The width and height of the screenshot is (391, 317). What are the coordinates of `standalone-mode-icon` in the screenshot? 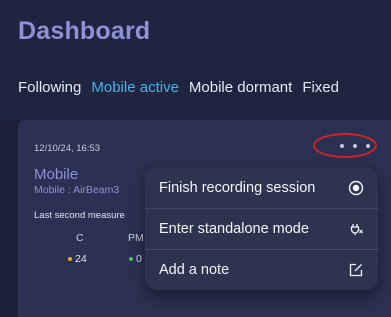 It's located at (356, 229).